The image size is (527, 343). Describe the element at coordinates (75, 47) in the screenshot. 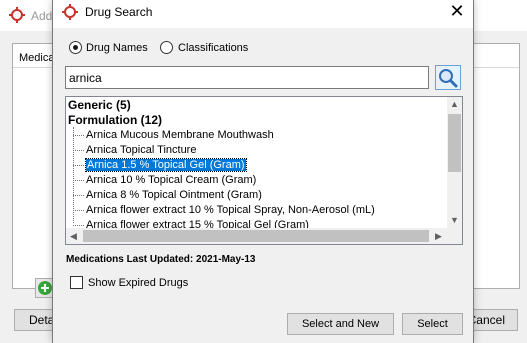

I see `radio-drug-names` at that location.